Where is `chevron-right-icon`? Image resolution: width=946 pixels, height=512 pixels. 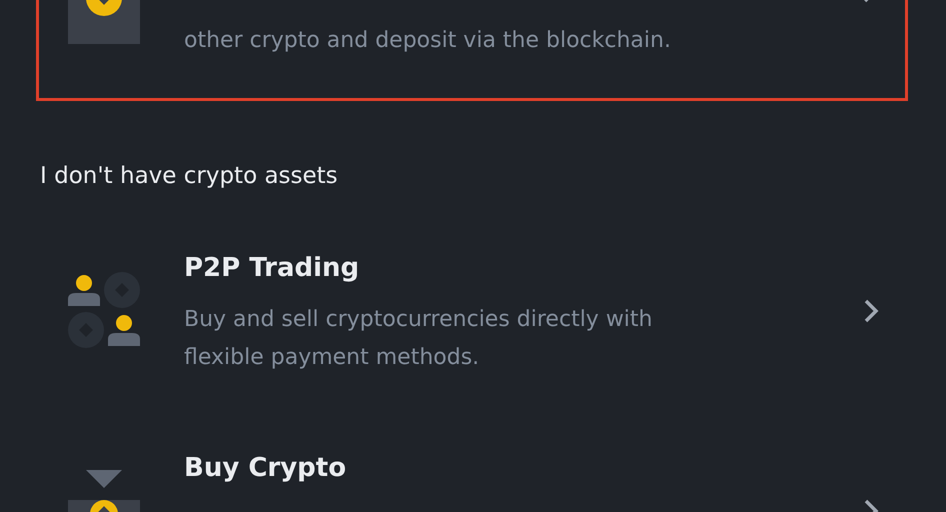 chevron-right-icon is located at coordinates (871, 311).